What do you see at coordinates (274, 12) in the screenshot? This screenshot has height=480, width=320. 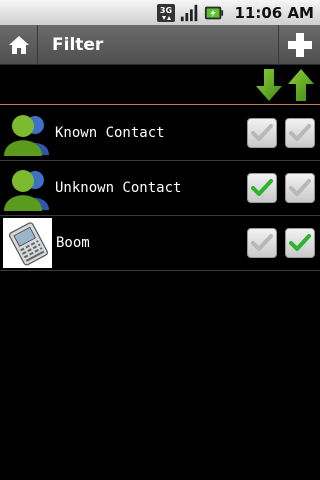 I see `clock: 11:06 AM` at bounding box center [274, 12].